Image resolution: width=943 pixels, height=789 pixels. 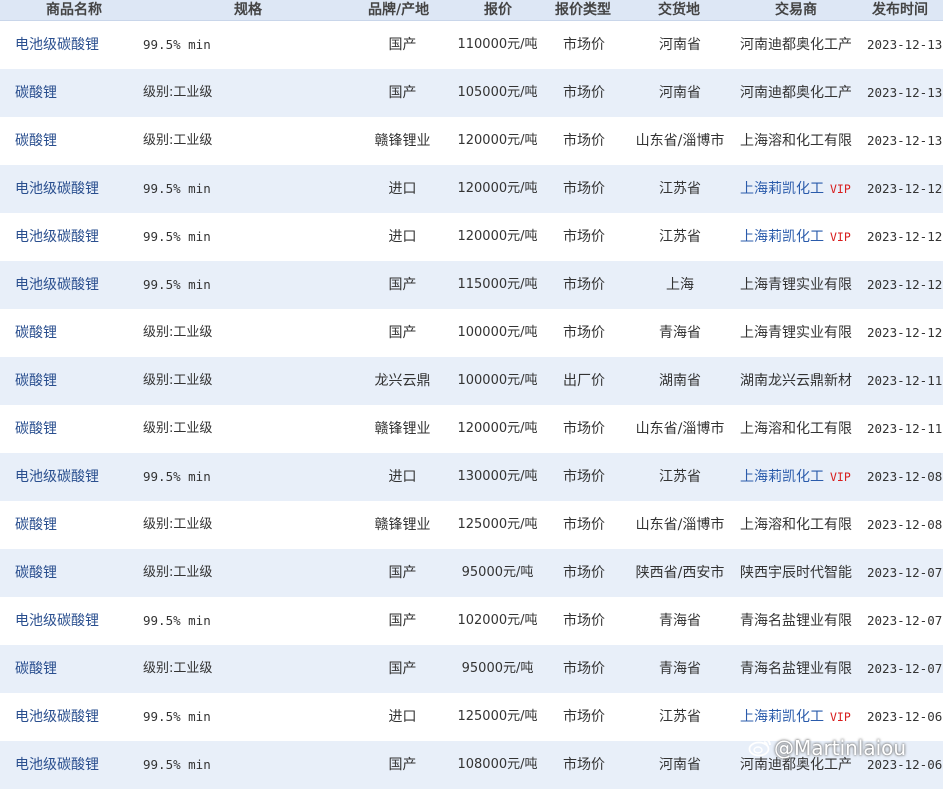 I want to click on date-cell: 2023-12-11, so click(x=905, y=380).